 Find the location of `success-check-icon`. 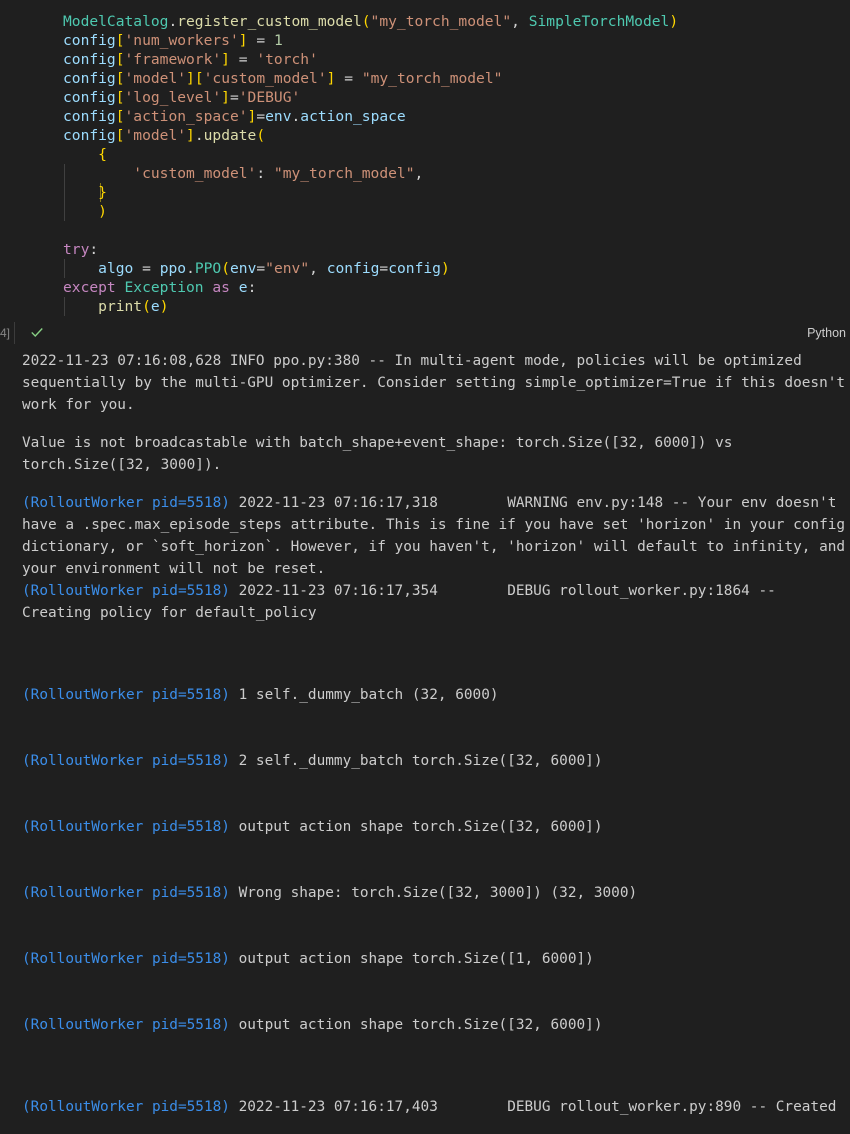

success-check-icon is located at coordinates (37, 332).